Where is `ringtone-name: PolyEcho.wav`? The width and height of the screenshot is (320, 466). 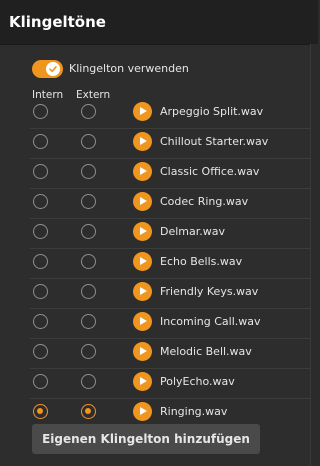 ringtone-name: PolyEcho.wav is located at coordinates (197, 381).